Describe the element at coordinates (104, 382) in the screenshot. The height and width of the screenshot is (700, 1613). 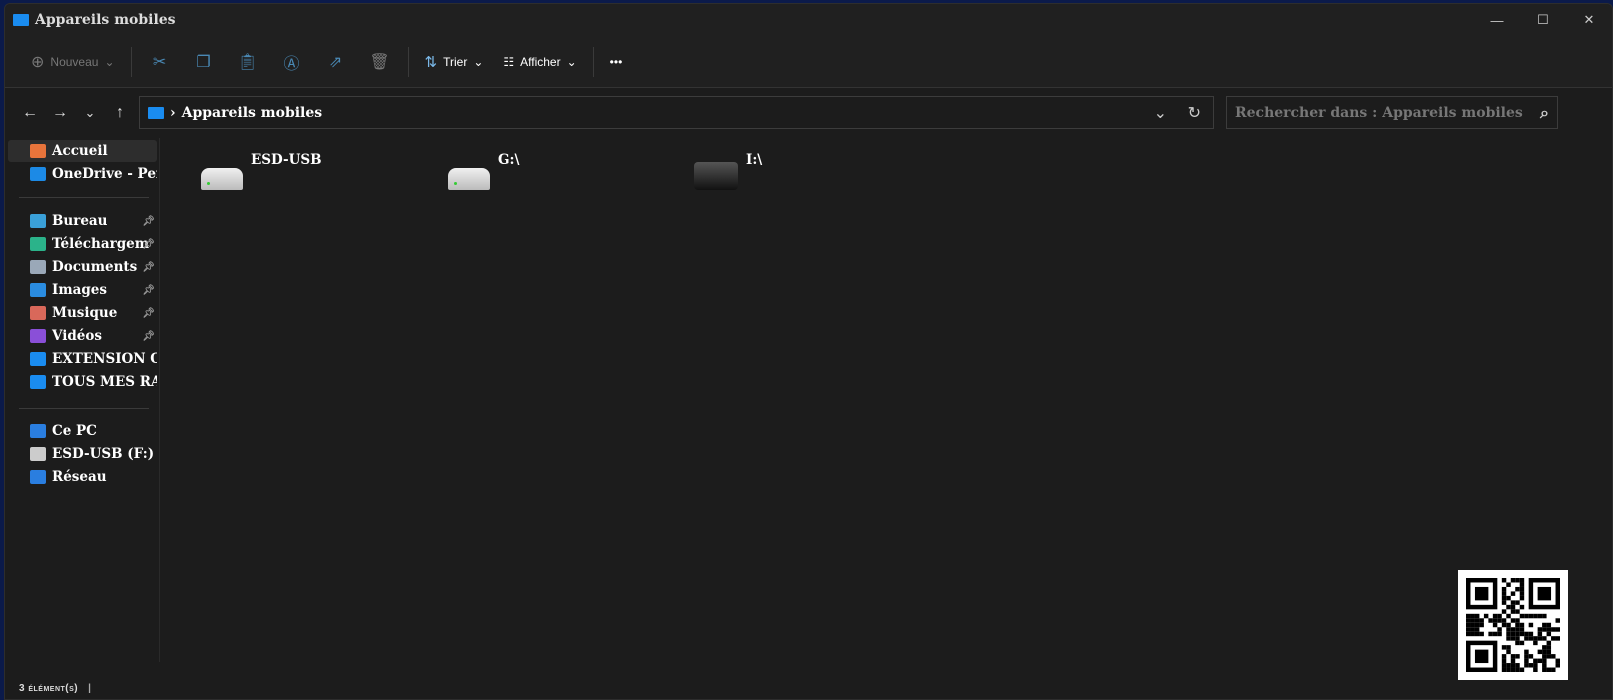
I see `sidebar-item-label: TOUS MES RAC` at that location.